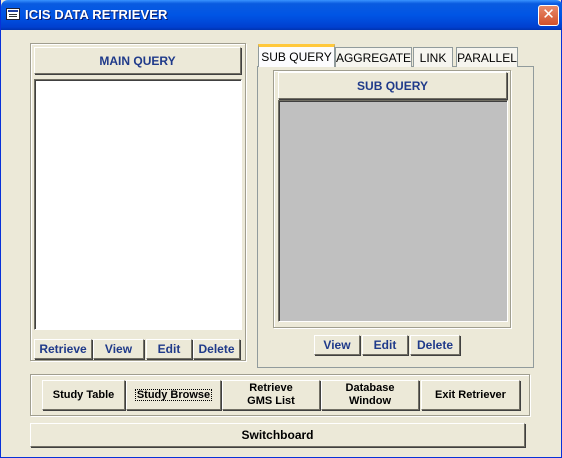 Image resolution: width=562 pixels, height=458 pixels. I want to click on study-browse-button: Study Browse, so click(173, 395).